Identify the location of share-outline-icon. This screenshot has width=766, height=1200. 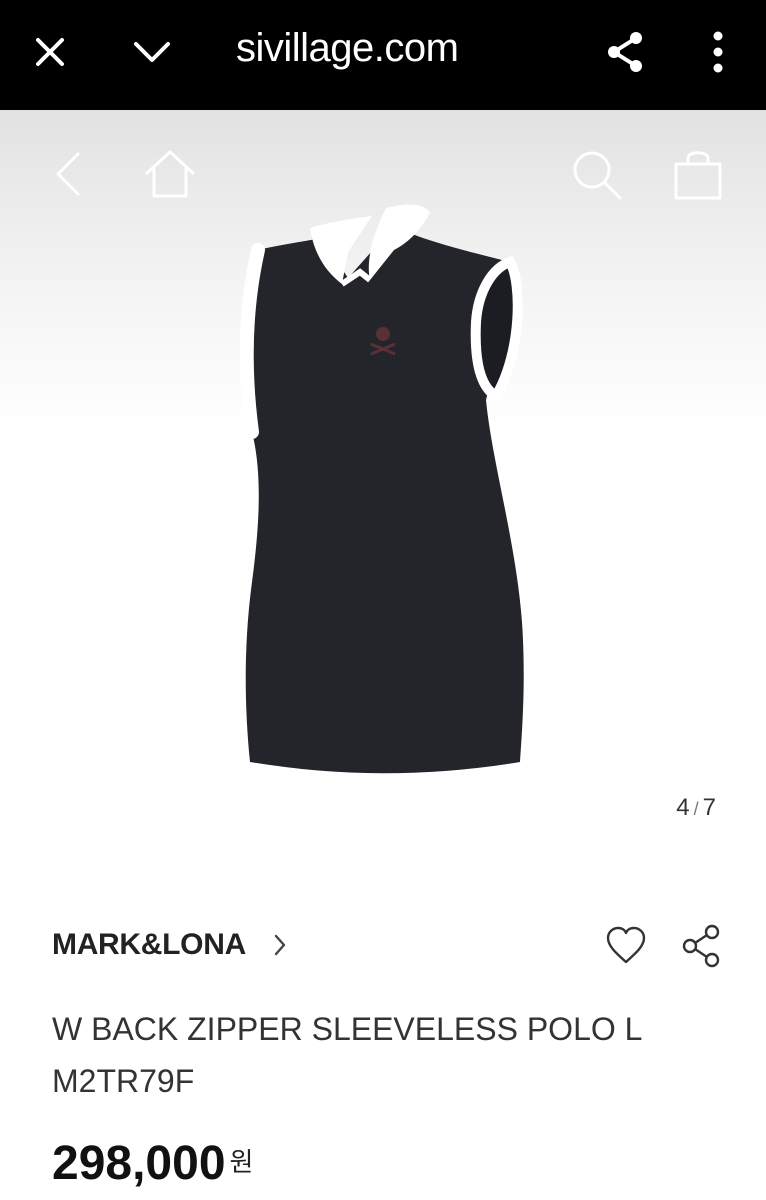
(702, 946).